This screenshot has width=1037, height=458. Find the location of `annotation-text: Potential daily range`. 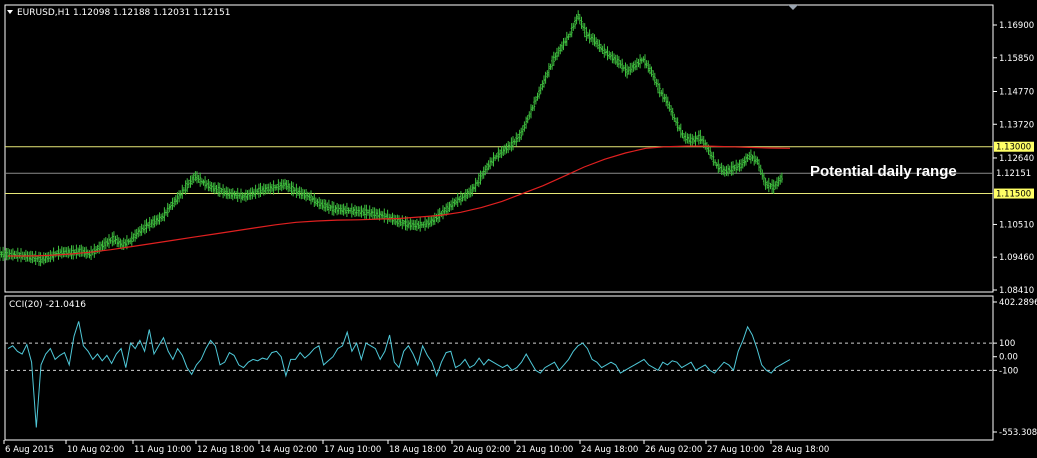

annotation-text: Potential daily range is located at coordinates (883, 171).